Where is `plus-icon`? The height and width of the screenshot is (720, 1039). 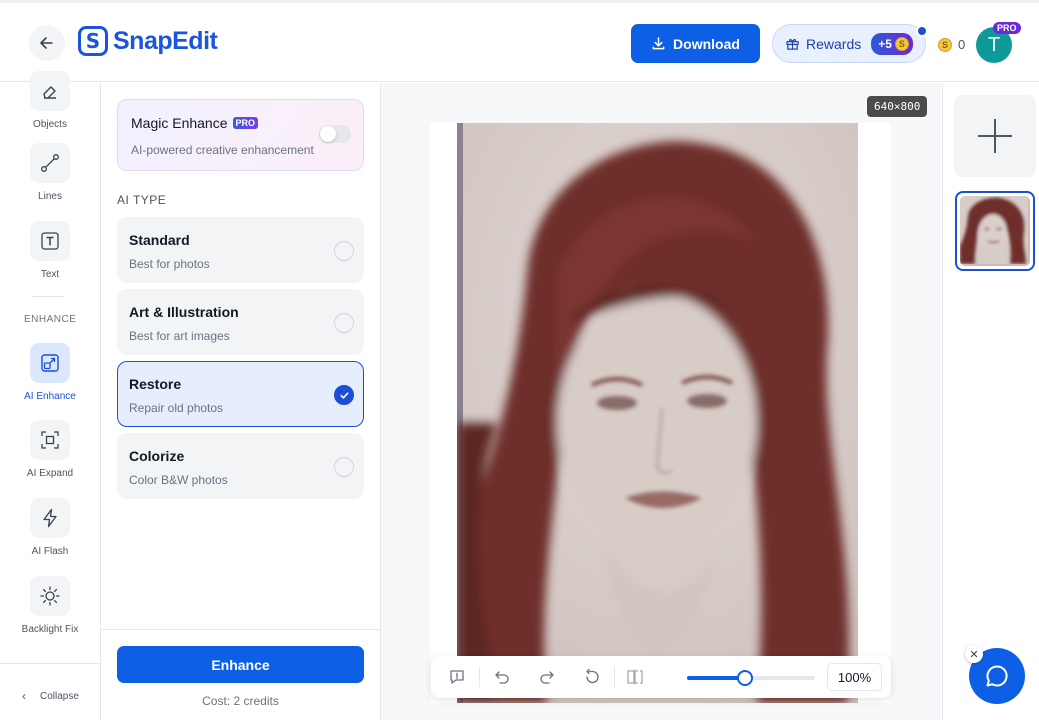
plus-icon is located at coordinates (995, 136).